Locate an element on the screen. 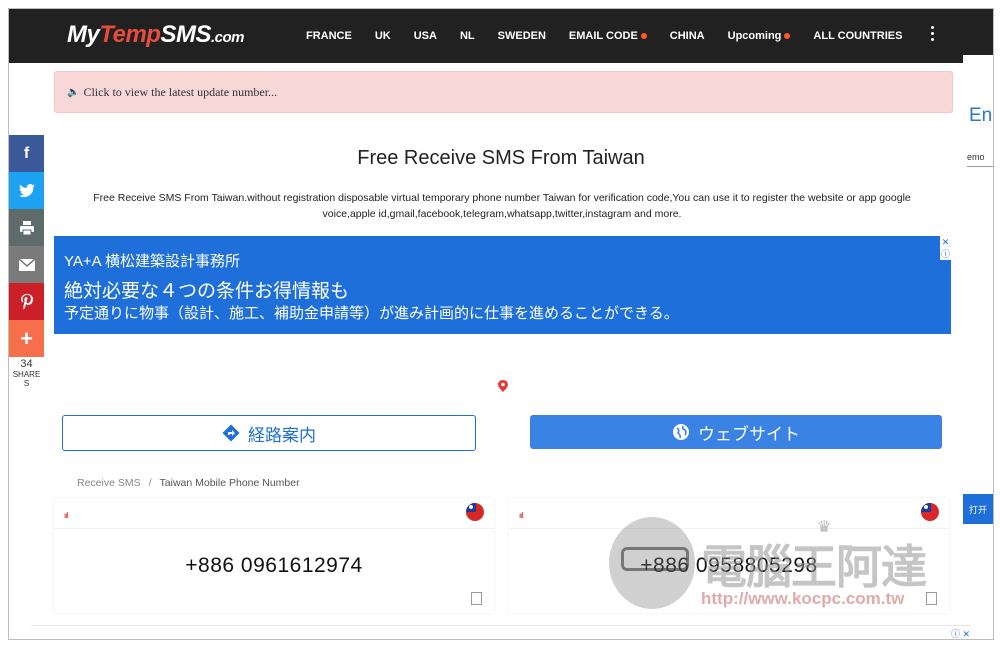  right-panel-underline is located at coordinates (980, 166).